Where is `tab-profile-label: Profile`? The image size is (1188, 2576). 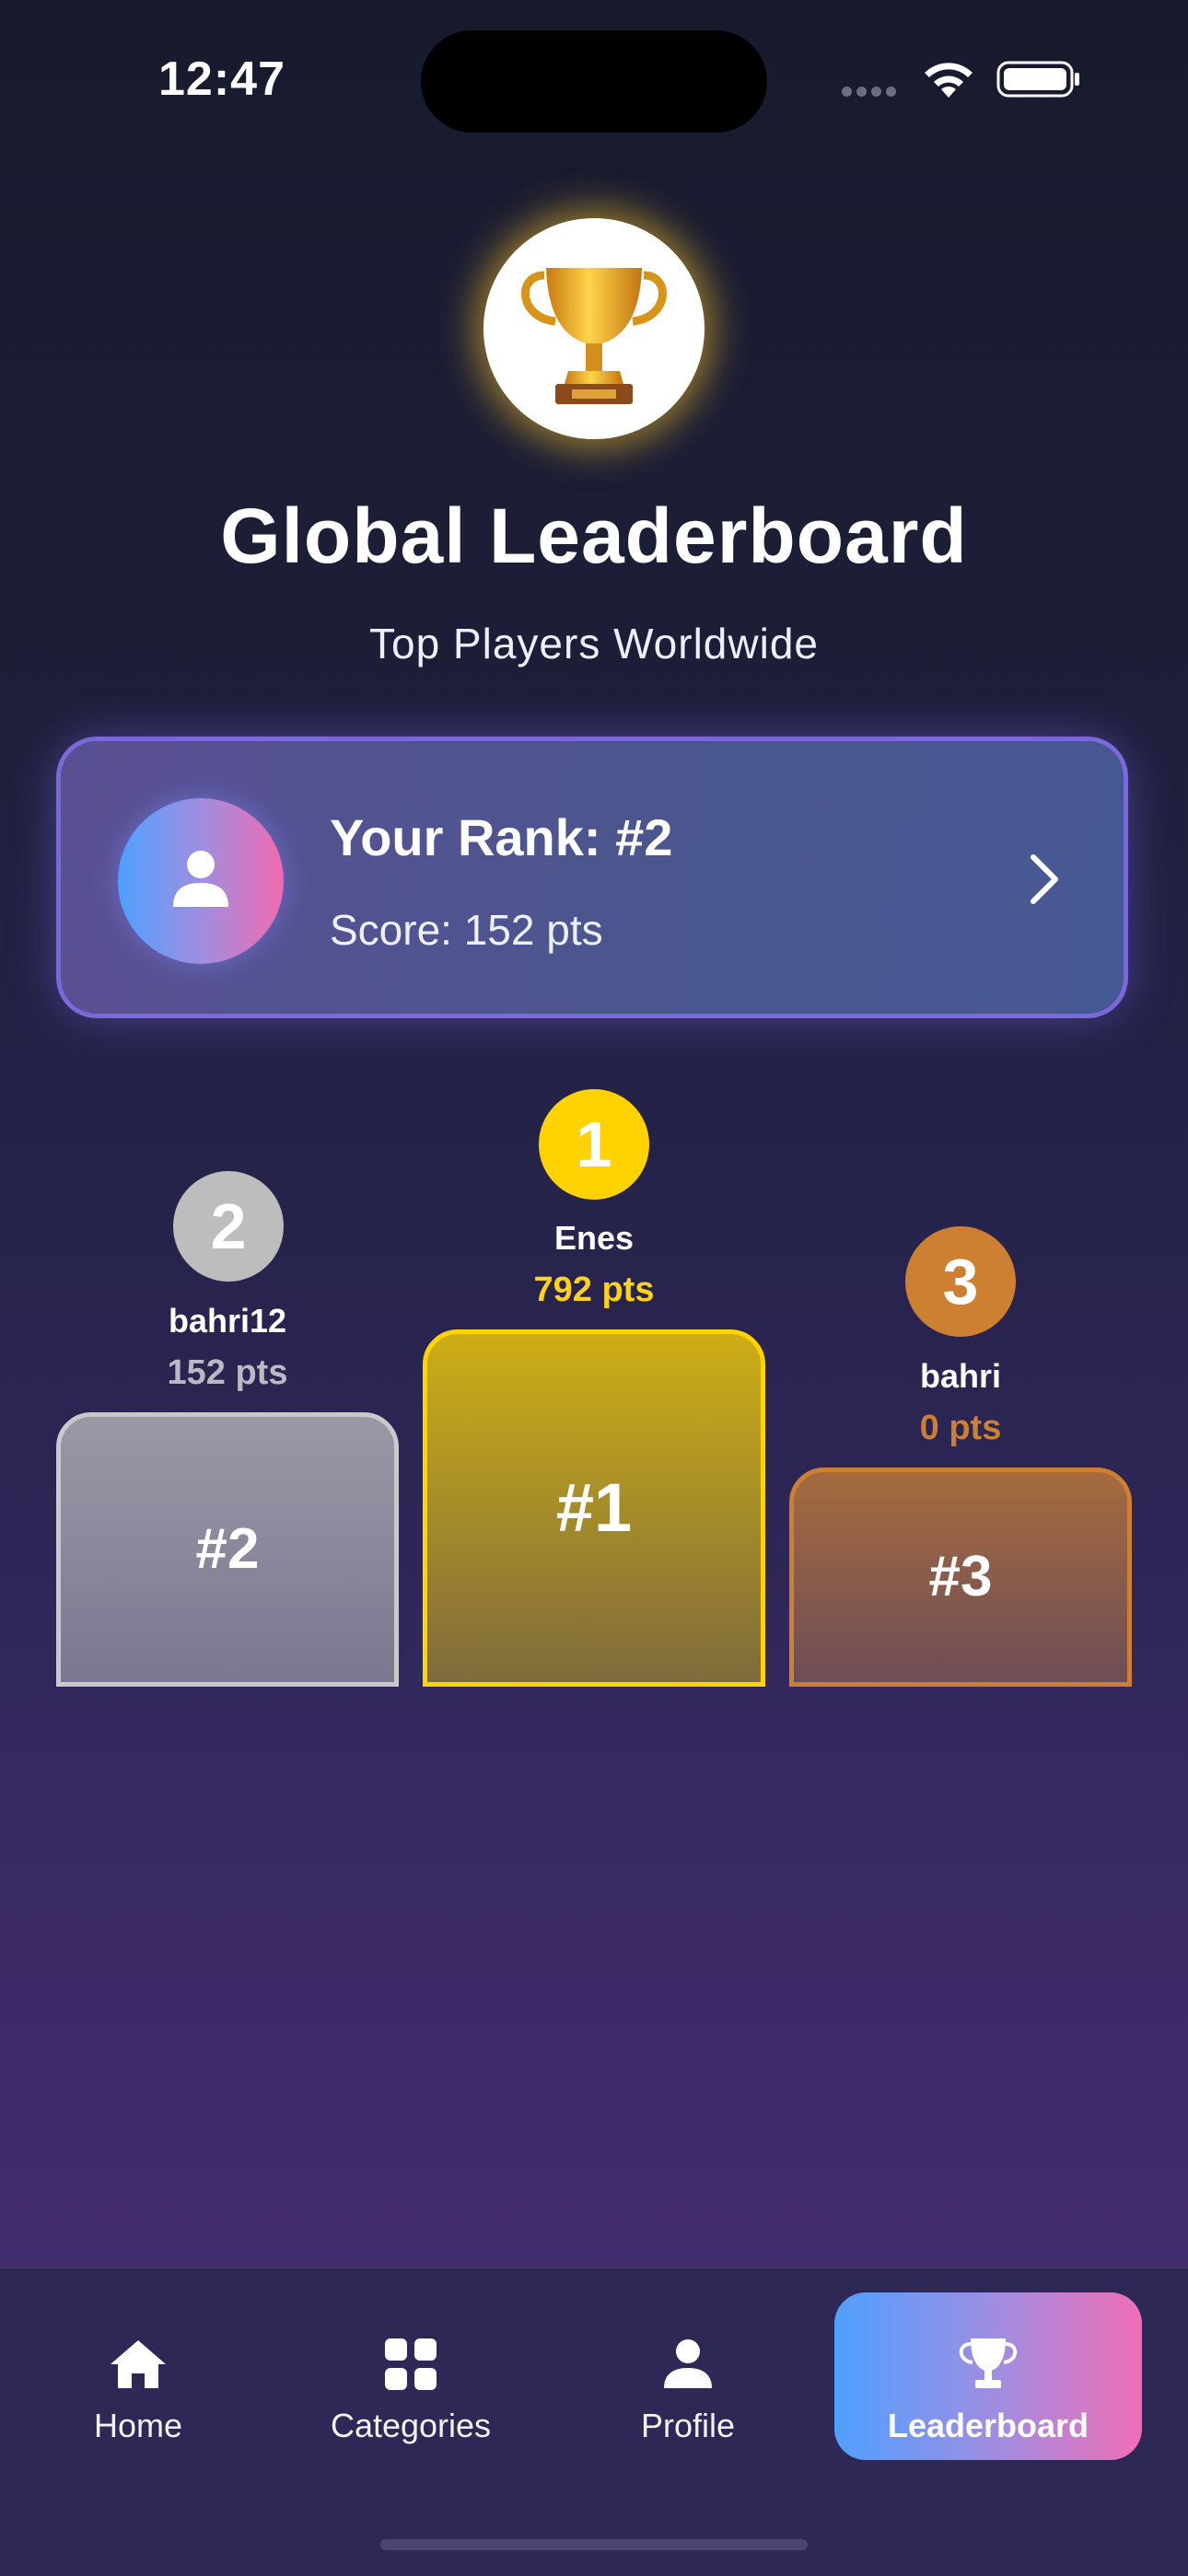
tab-profile-label: Profile is located at coordinates (688, 2425).